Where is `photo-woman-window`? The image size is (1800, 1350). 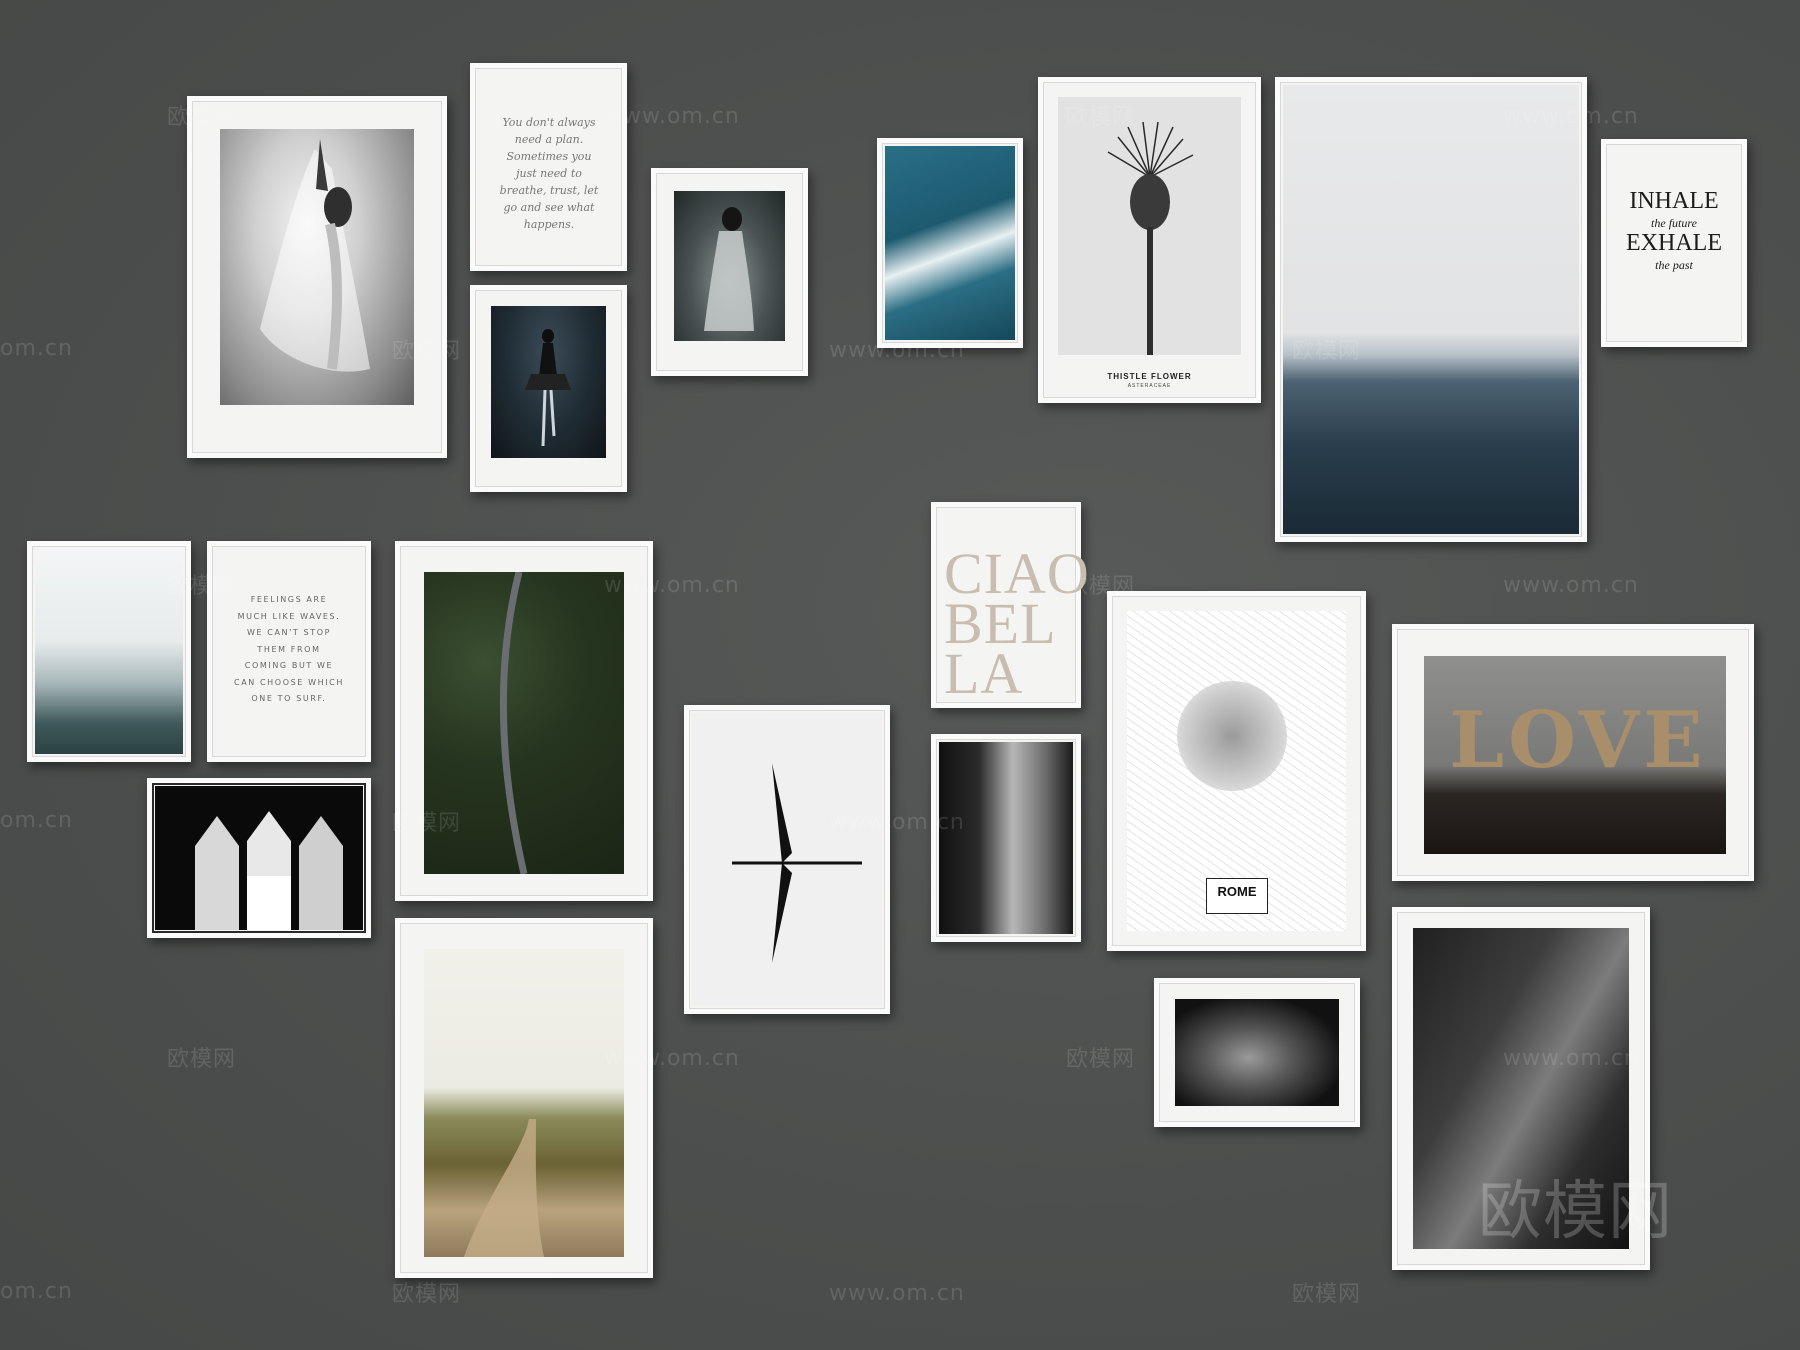
photo-woman-window is located at coordinates (1006, 838).